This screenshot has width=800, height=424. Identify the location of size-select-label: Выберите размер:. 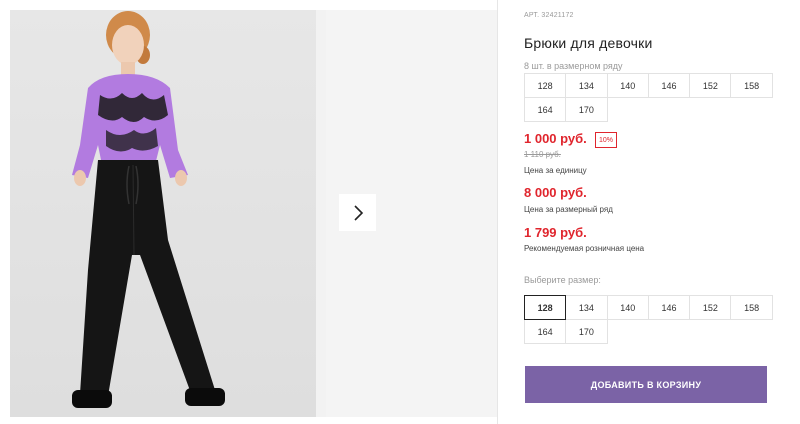
(562, 280).